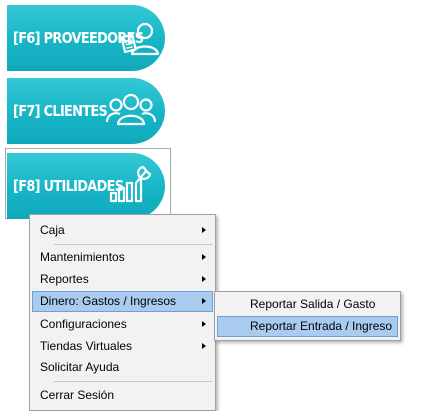  What do you see at coordinates (122, 367) in the screenshot?
I see `menu-item-solicitar-ayuda: Solicitar Ayuda` at bounding box center [122, 367].